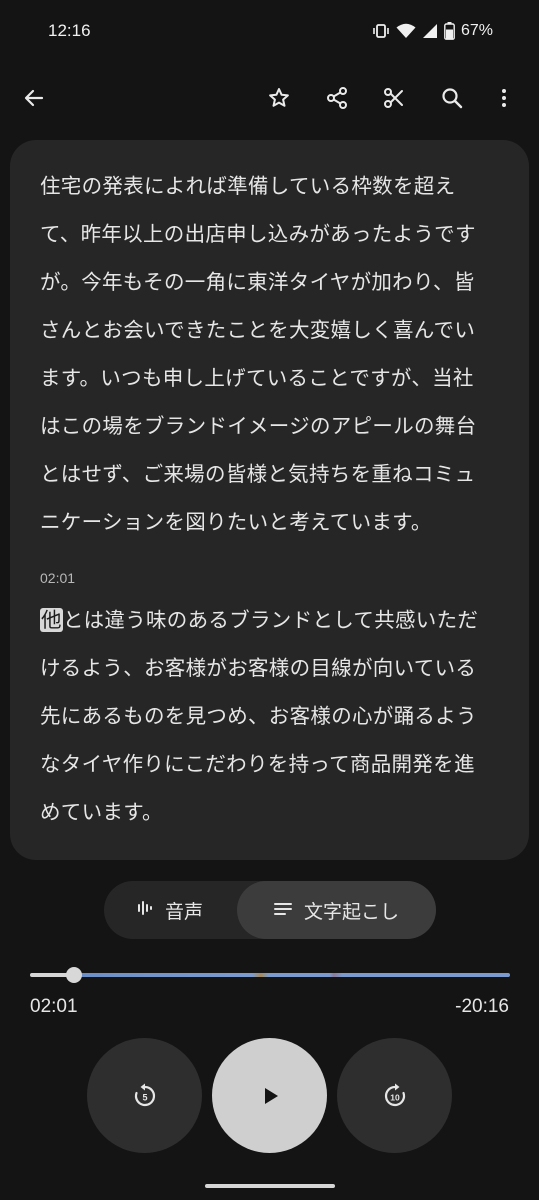 This screenshot has width=539, height=1200. What do you see at coordinates (270, 1186) in the screenshot?
I see `home-indicator` at bounding box center [270, 1186].